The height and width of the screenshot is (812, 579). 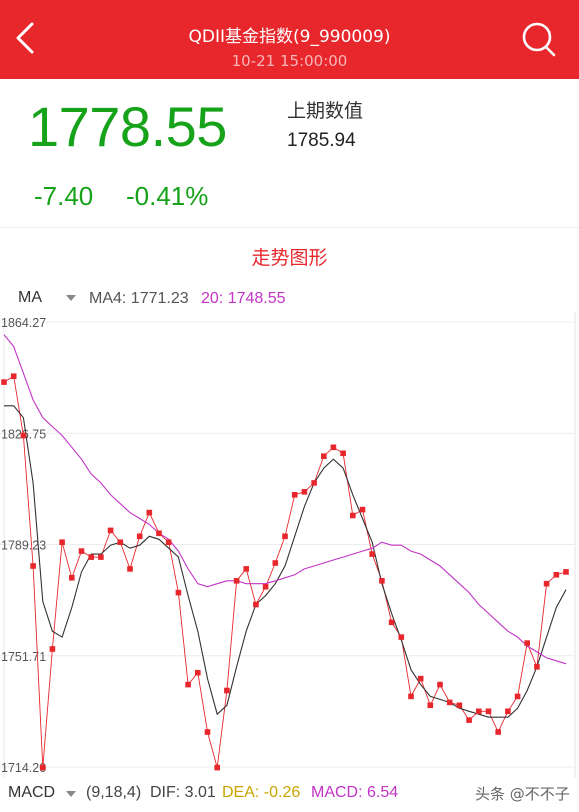 I want to click on previous-value-label: 上期数值, so click(x=325, y=111).